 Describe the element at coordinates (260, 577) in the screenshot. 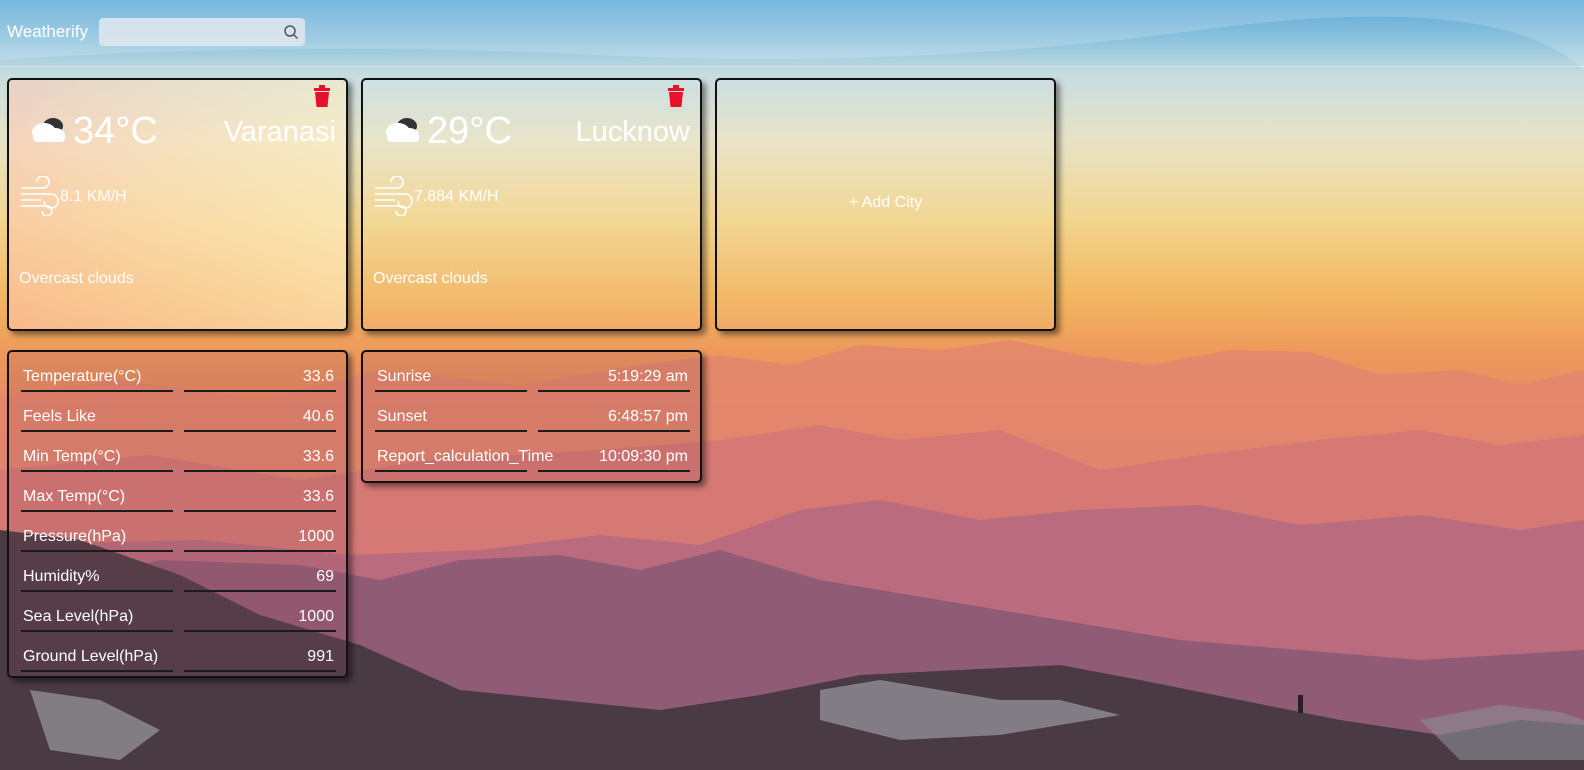

I see `detail-value: 69` at that location.